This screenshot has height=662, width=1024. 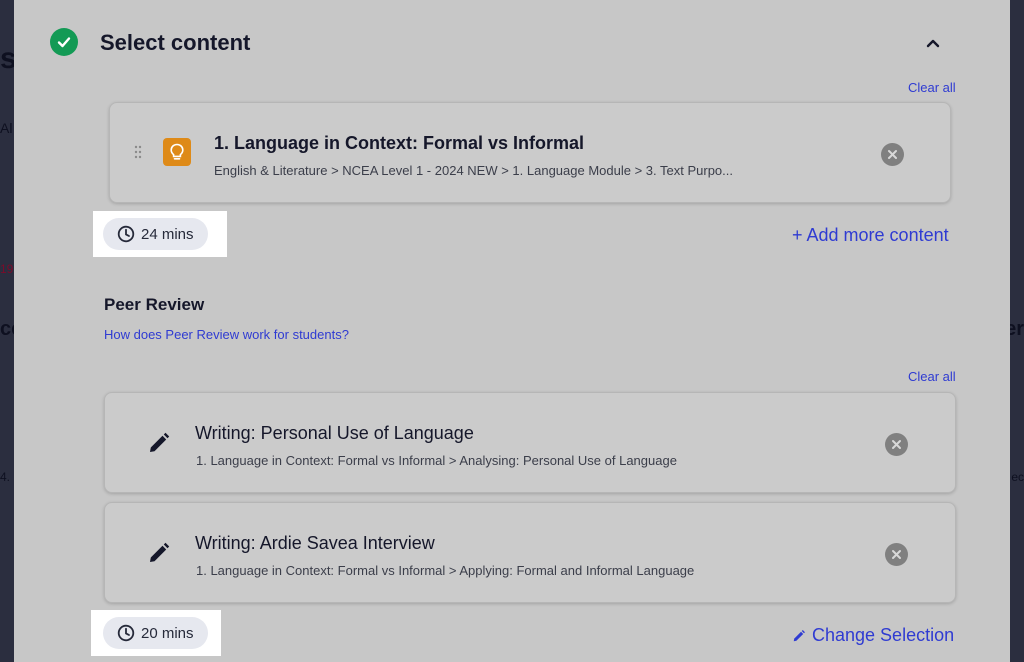 I want to click on remove-content-button, so click(x=892, y=154).